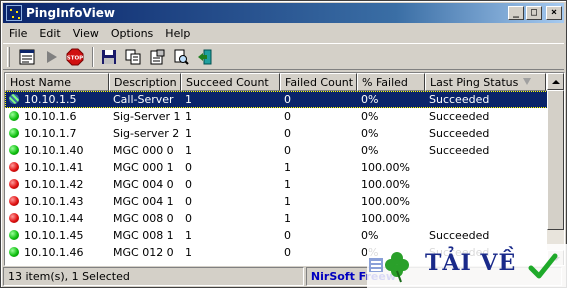 This screenshot has width=567, height=288. Describe the element at coordinates (157, 57) in the screenshot. I see `html-report-icon` at that location.